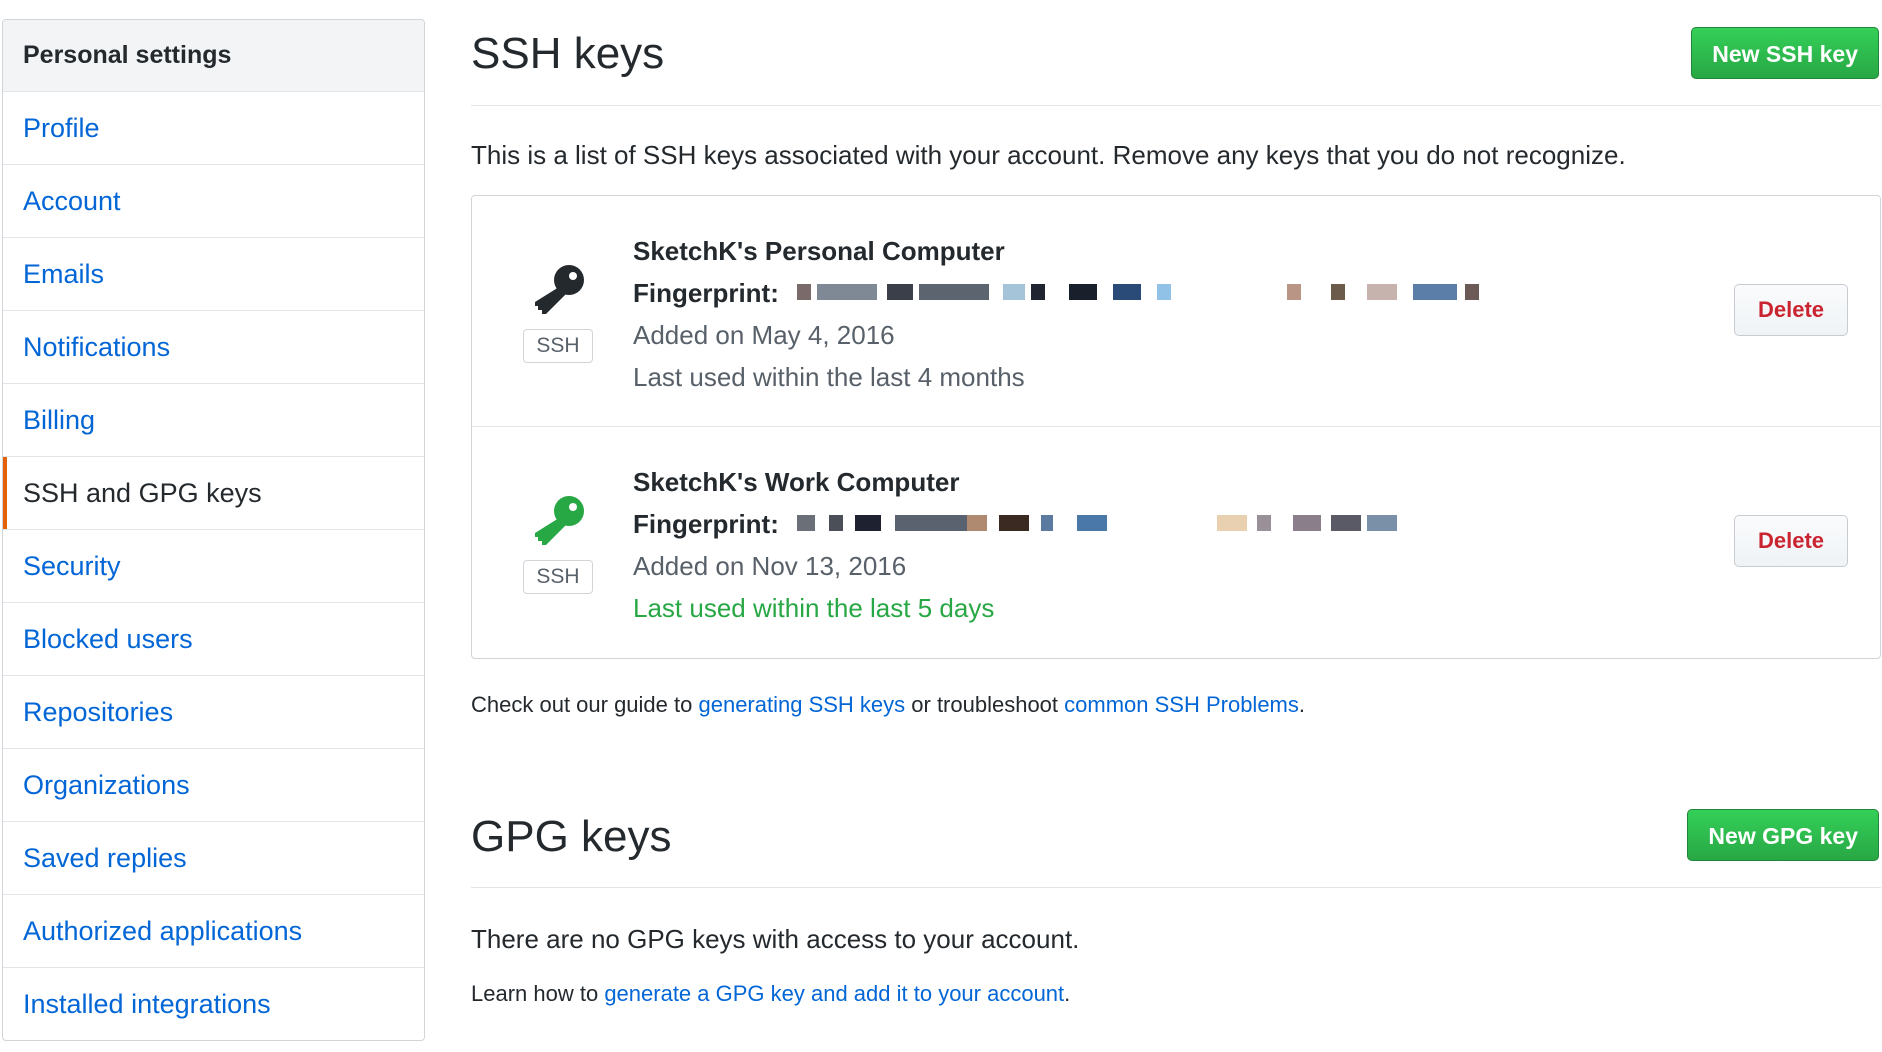  I want to click on ssh-section-header: SSH keys New SSH key, so click(1176, 53).